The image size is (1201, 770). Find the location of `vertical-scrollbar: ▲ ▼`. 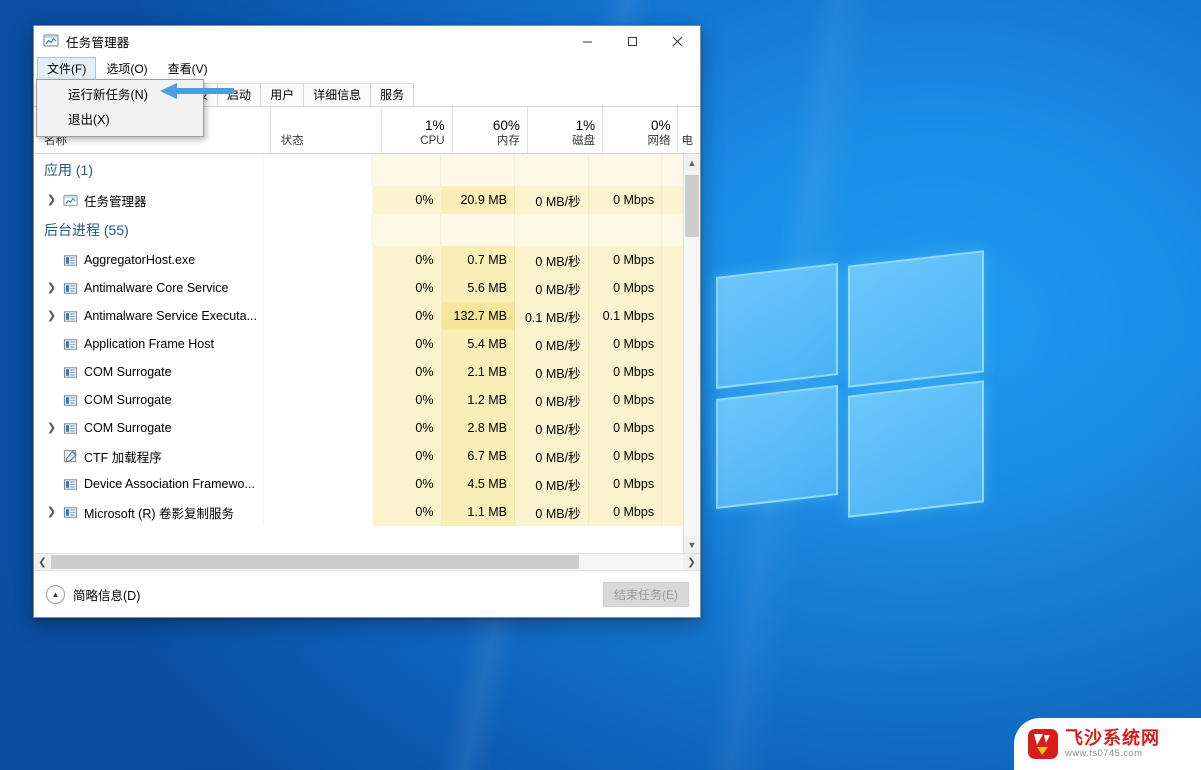

vertical-scrollbar: ▲ ▼ is located at coordinates (691, 353).